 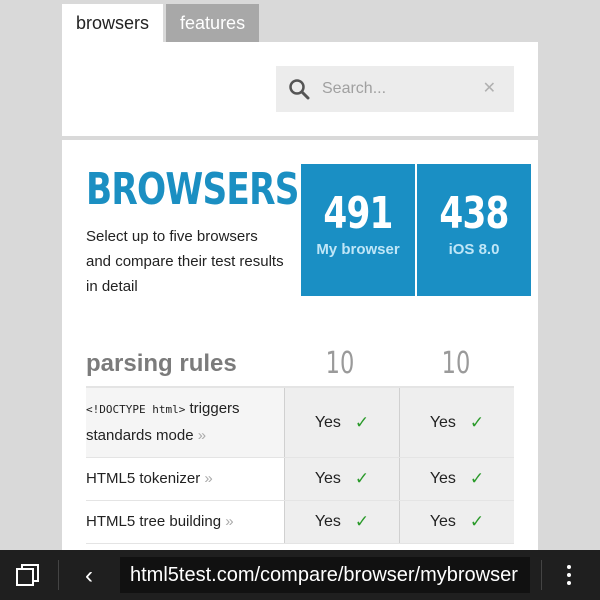 I want to click on score-label: My browser, so click(x=358, y=249).